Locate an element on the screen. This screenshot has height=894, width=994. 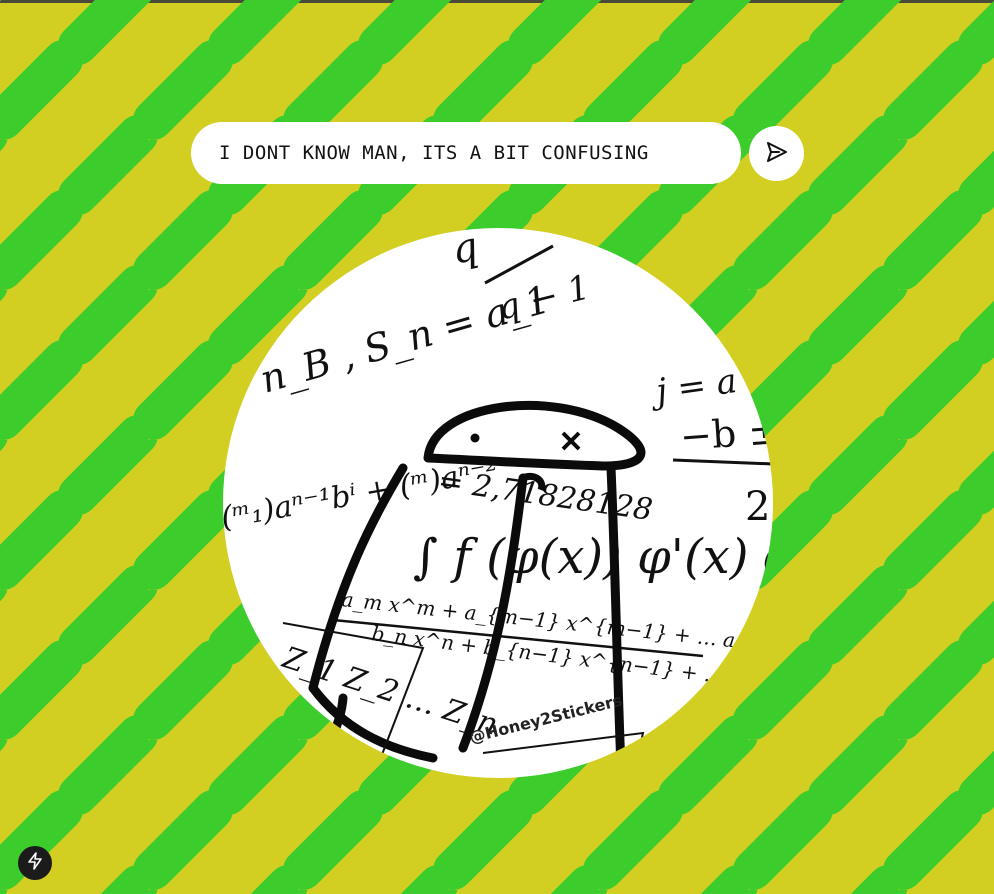
eq-q: q is located at coordinates (465, 251).